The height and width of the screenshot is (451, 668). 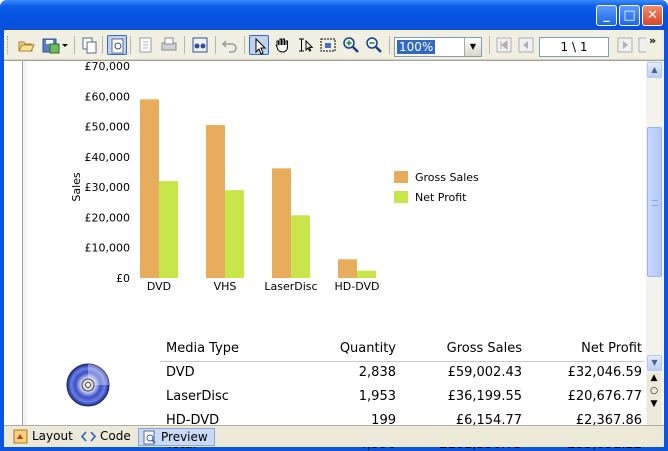 I want to click on last-page-icon, so click(x=641, y=45).